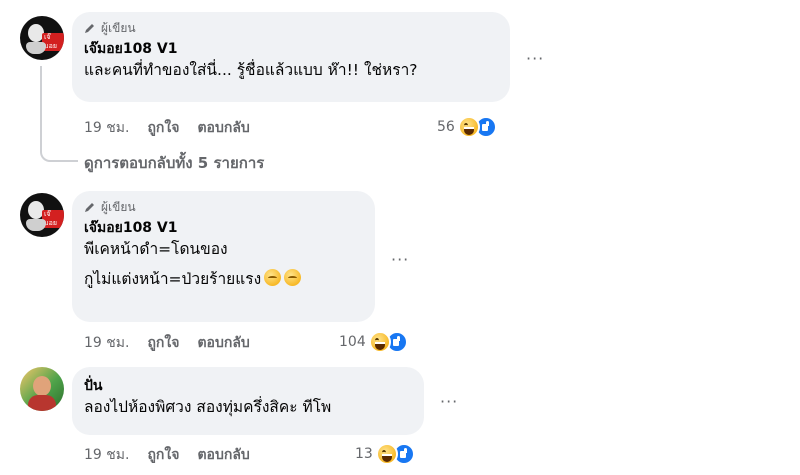  I want to click on reaction-summary: 104, so click(373, 342).